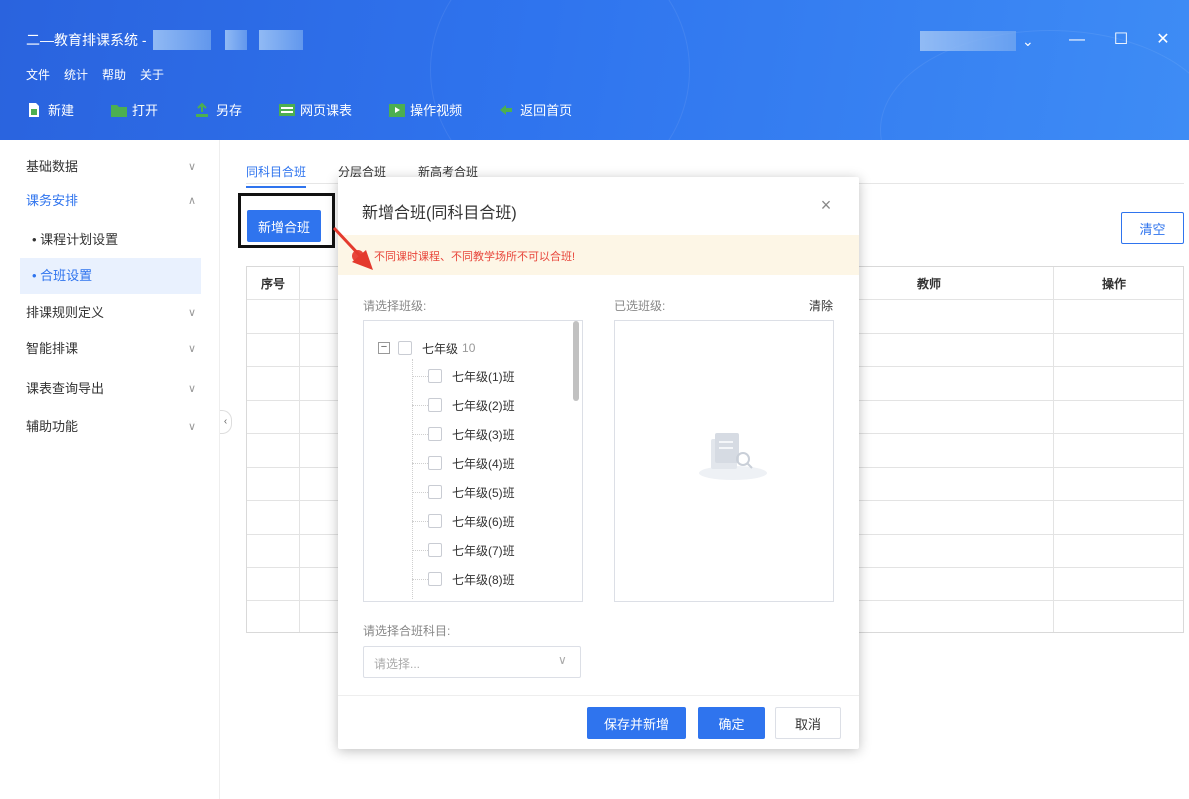 The image size is (1189, 799). What do you see at coordinates (192, 201) in the screenshot?
I see `chevron-up-icon: ∧` at bounding box center [192, 201].